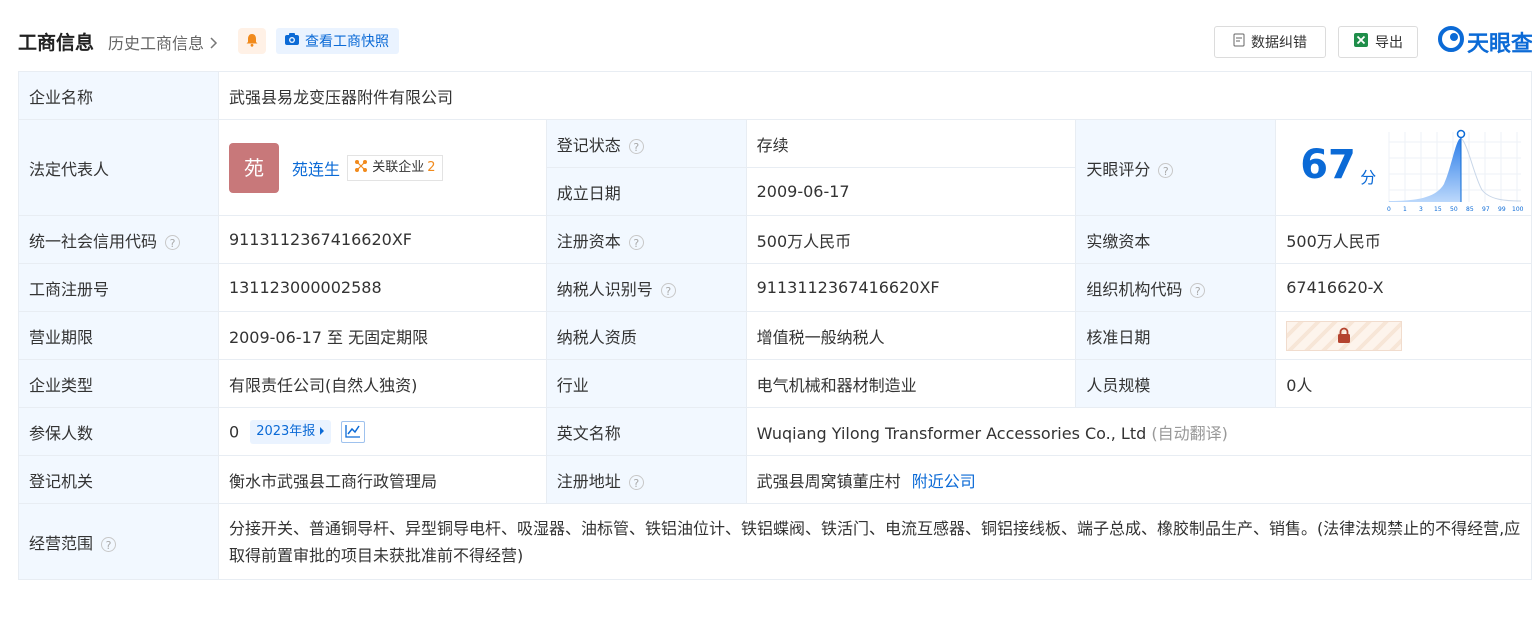 The height and width of the screenshot is (642, 1532). Describe the element at coordinates (1455, 171) in the screenshot. I see `score-distribution-chart: 0 1 3 15 50 85 97 99 100` at that location.